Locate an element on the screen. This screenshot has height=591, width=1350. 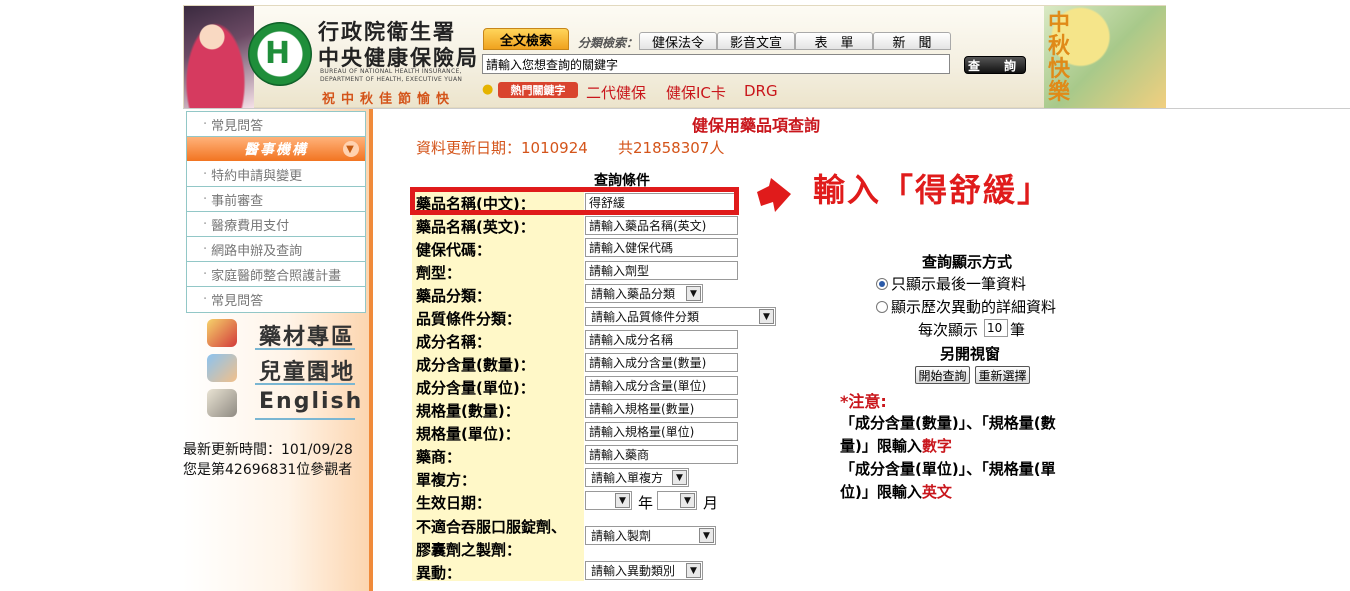
sidebar-item-prior-review: 事前審查 is located at coordinates (276, 199).